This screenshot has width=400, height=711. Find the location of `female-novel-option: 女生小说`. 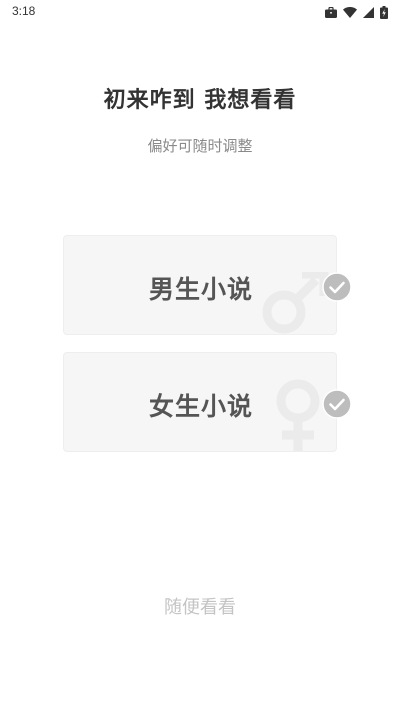

female-novel-option: 女生小说 is located at coordinates (200, 402).